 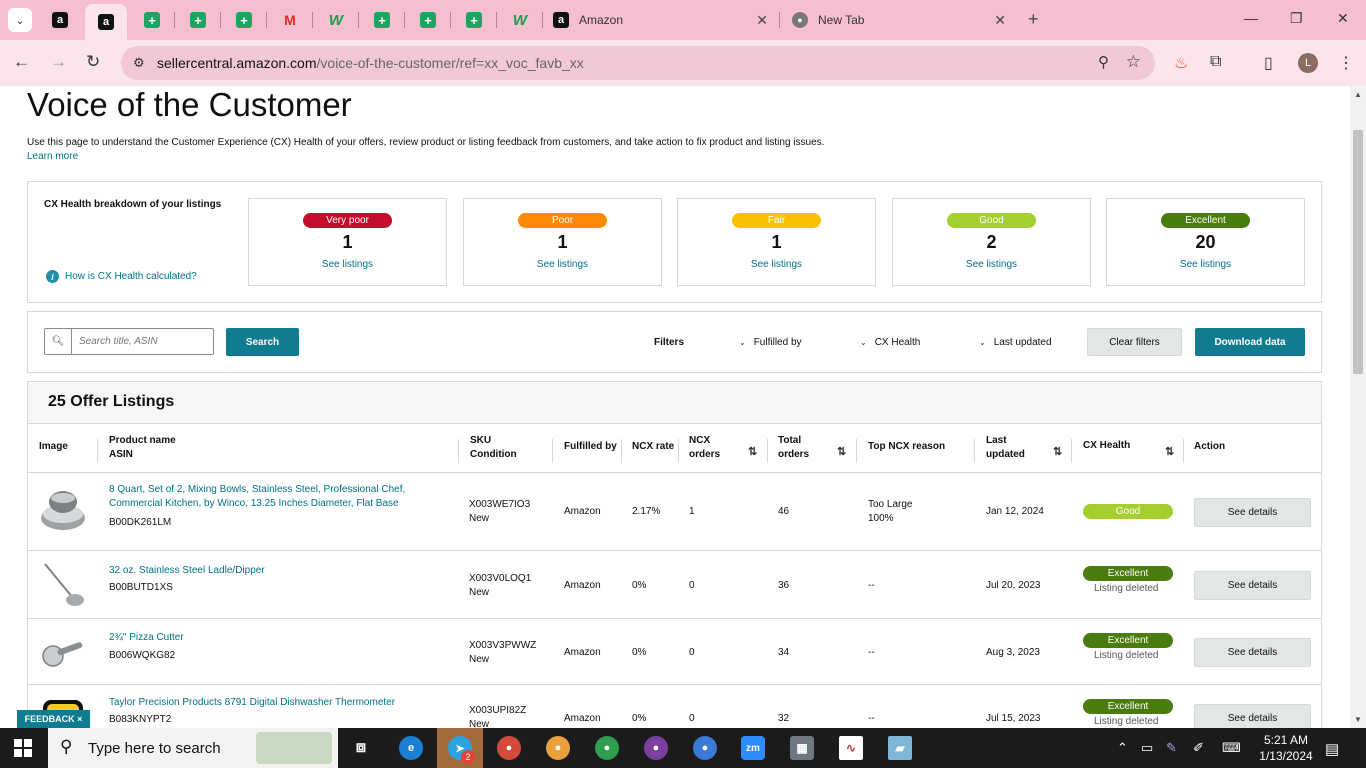 I want to click on feedback-button: FEEDBACK ×, so click(x=53, y=719).